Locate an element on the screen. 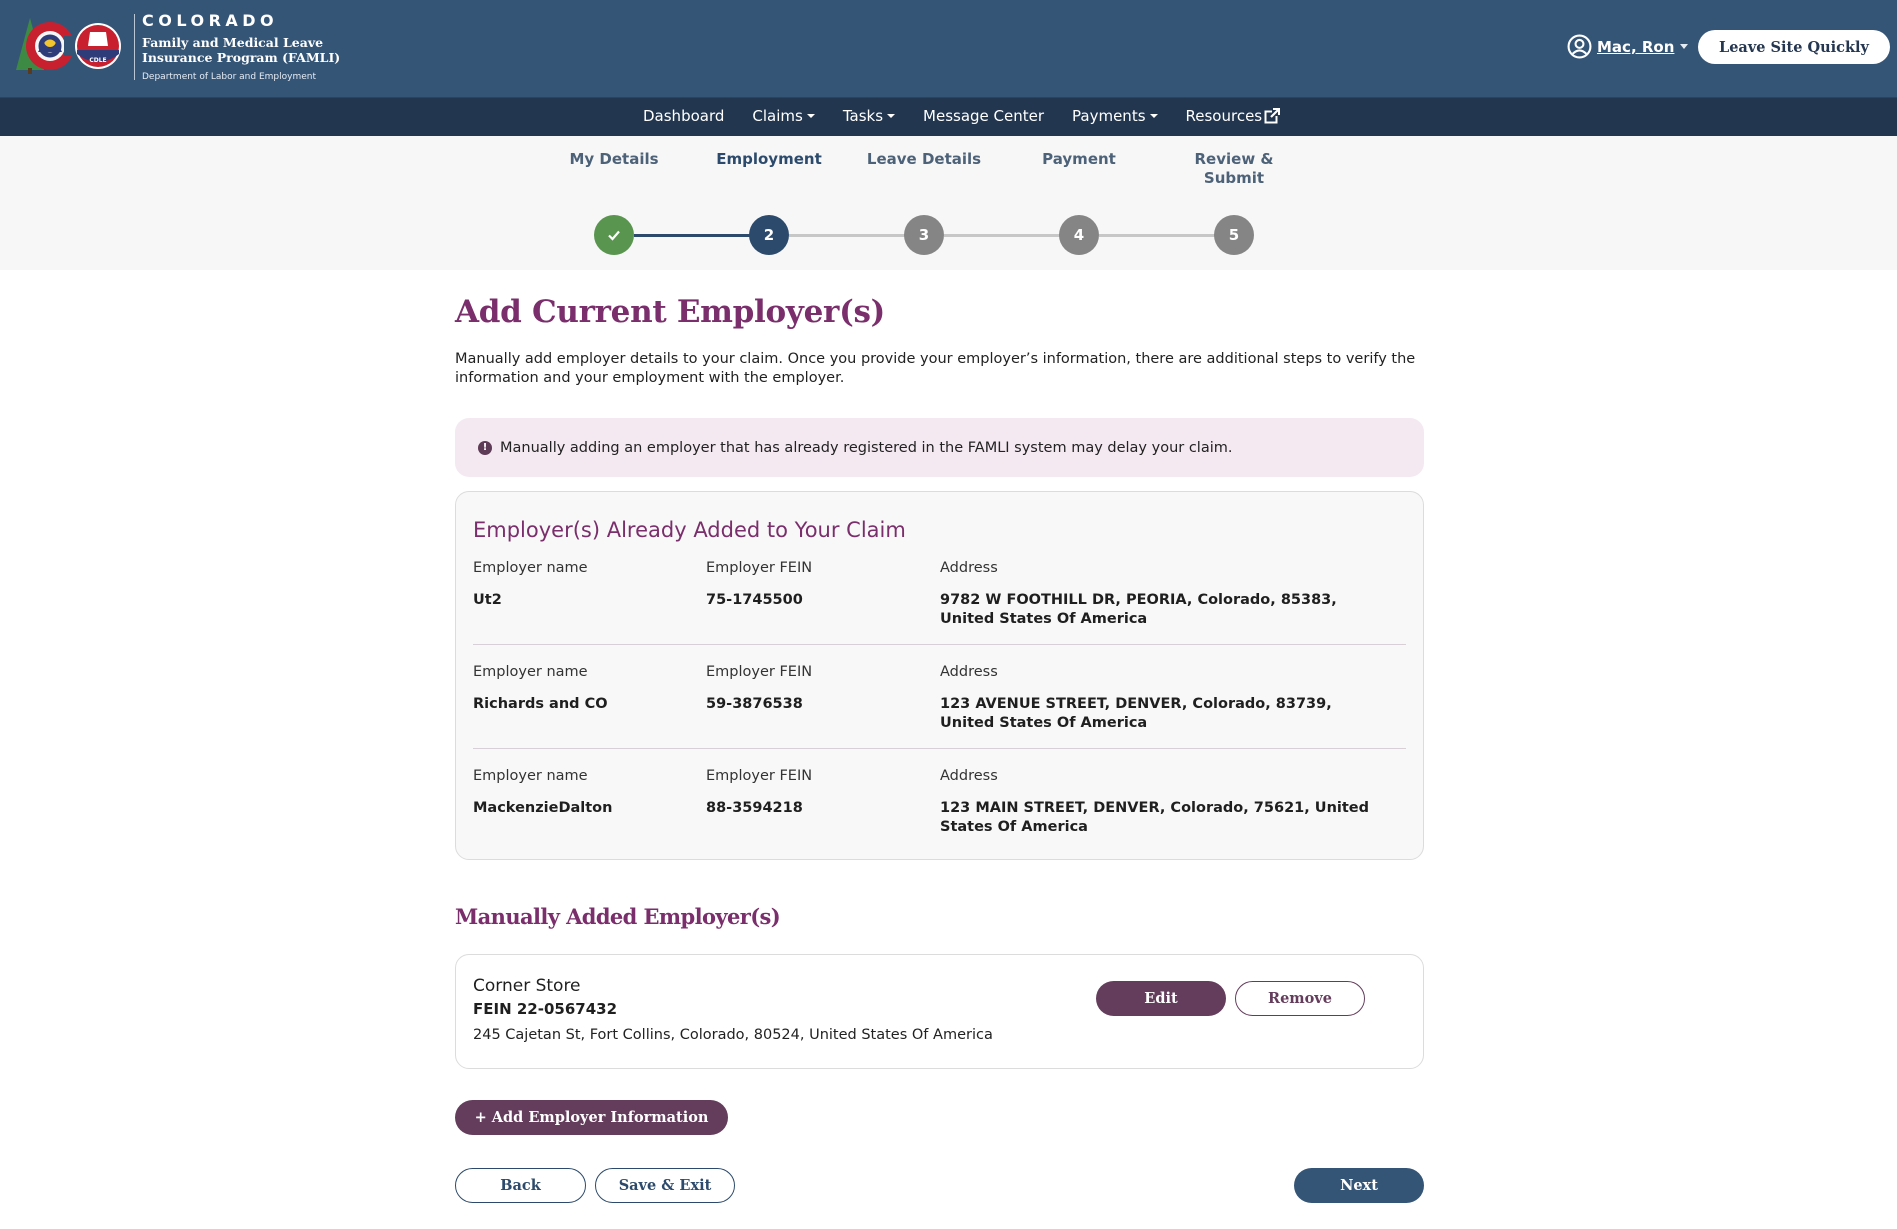 This screenshot has width=1897, height=1229. department-name: Department of Labor and Employment is located at coordinates (229, 77).